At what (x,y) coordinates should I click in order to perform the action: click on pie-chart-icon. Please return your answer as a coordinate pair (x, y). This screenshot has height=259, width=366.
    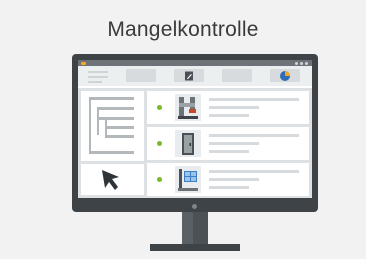
    Looking at the image, I should click on (285, 75).